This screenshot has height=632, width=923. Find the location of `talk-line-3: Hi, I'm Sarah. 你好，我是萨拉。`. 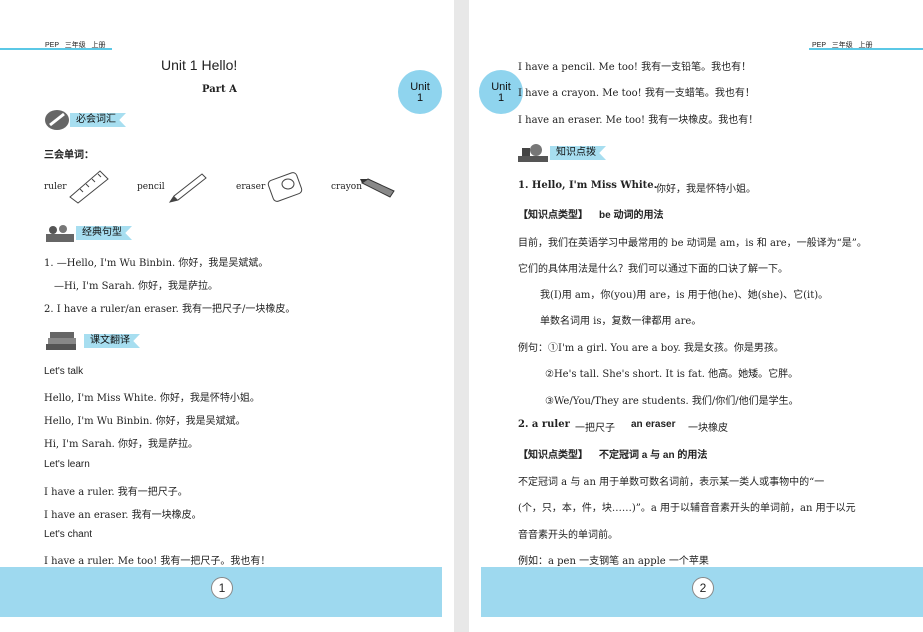

talk-line-3: Hi, I'm Sarah. 你好，我是萨拉。 is located at coordinates (121, 444).